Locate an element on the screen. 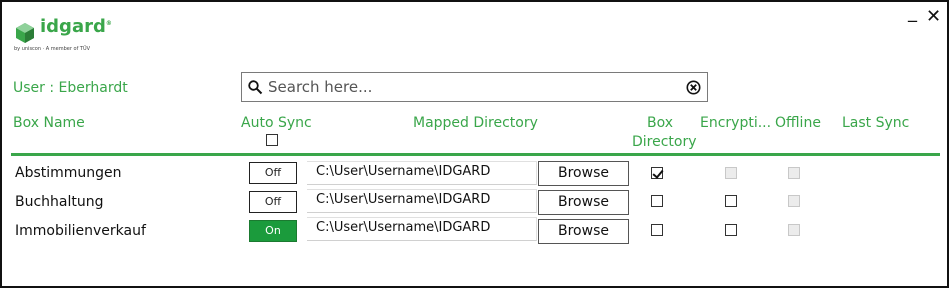  minimize-button: _ is located at coordinates (912, 13).